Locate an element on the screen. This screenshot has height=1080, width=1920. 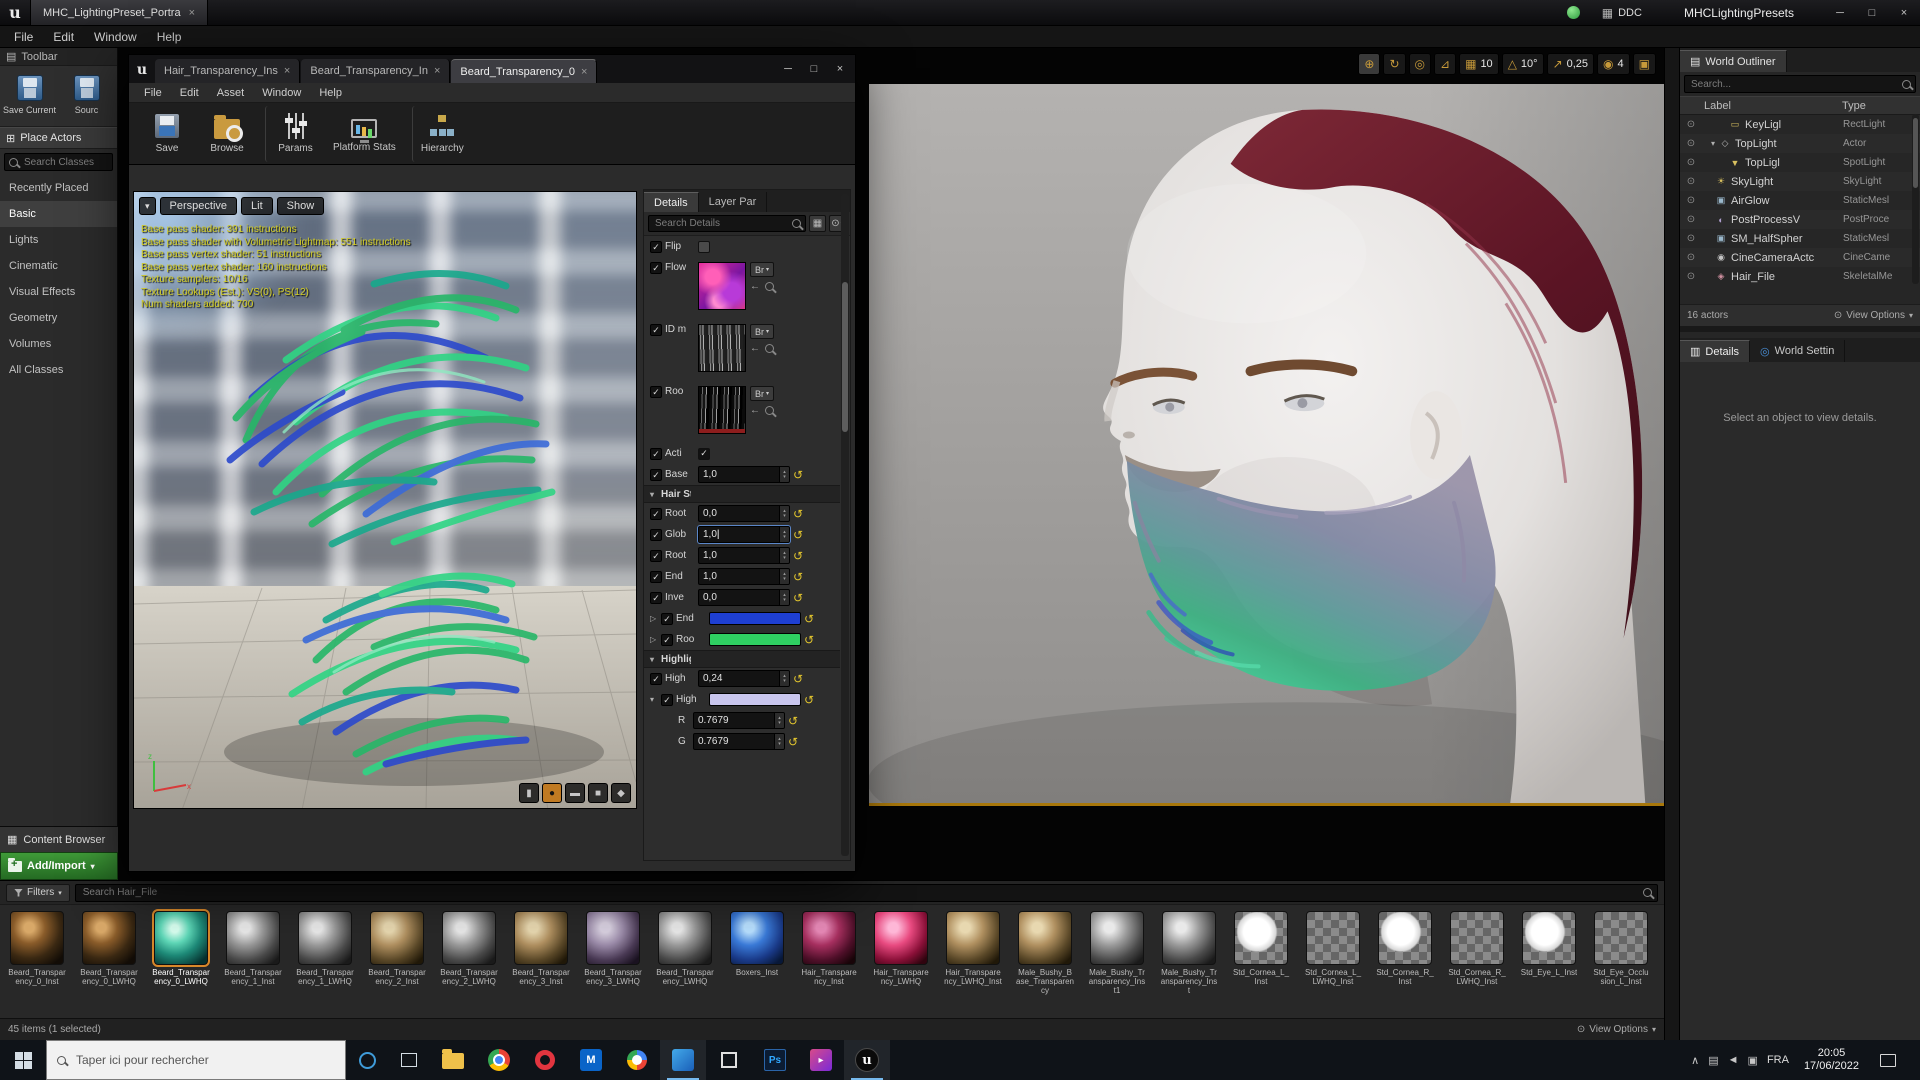
maximize-button: □ is located at coordinates (814, 69).